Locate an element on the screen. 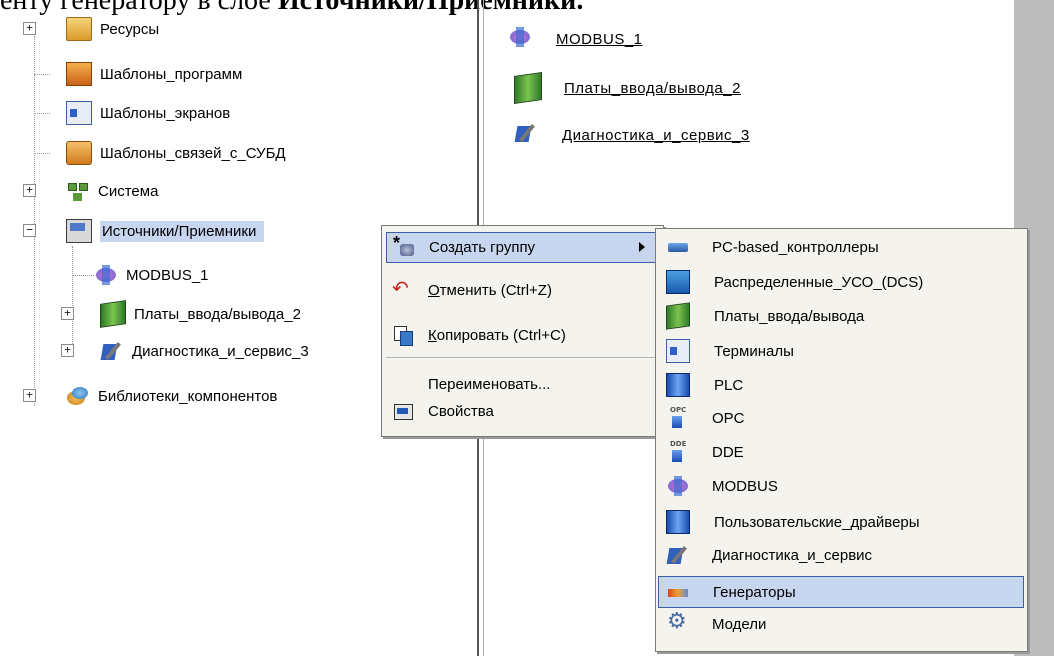 The height and width of the screenshot is (656, 1054). tree-item-system: Система is located at coordinates (112, 191).